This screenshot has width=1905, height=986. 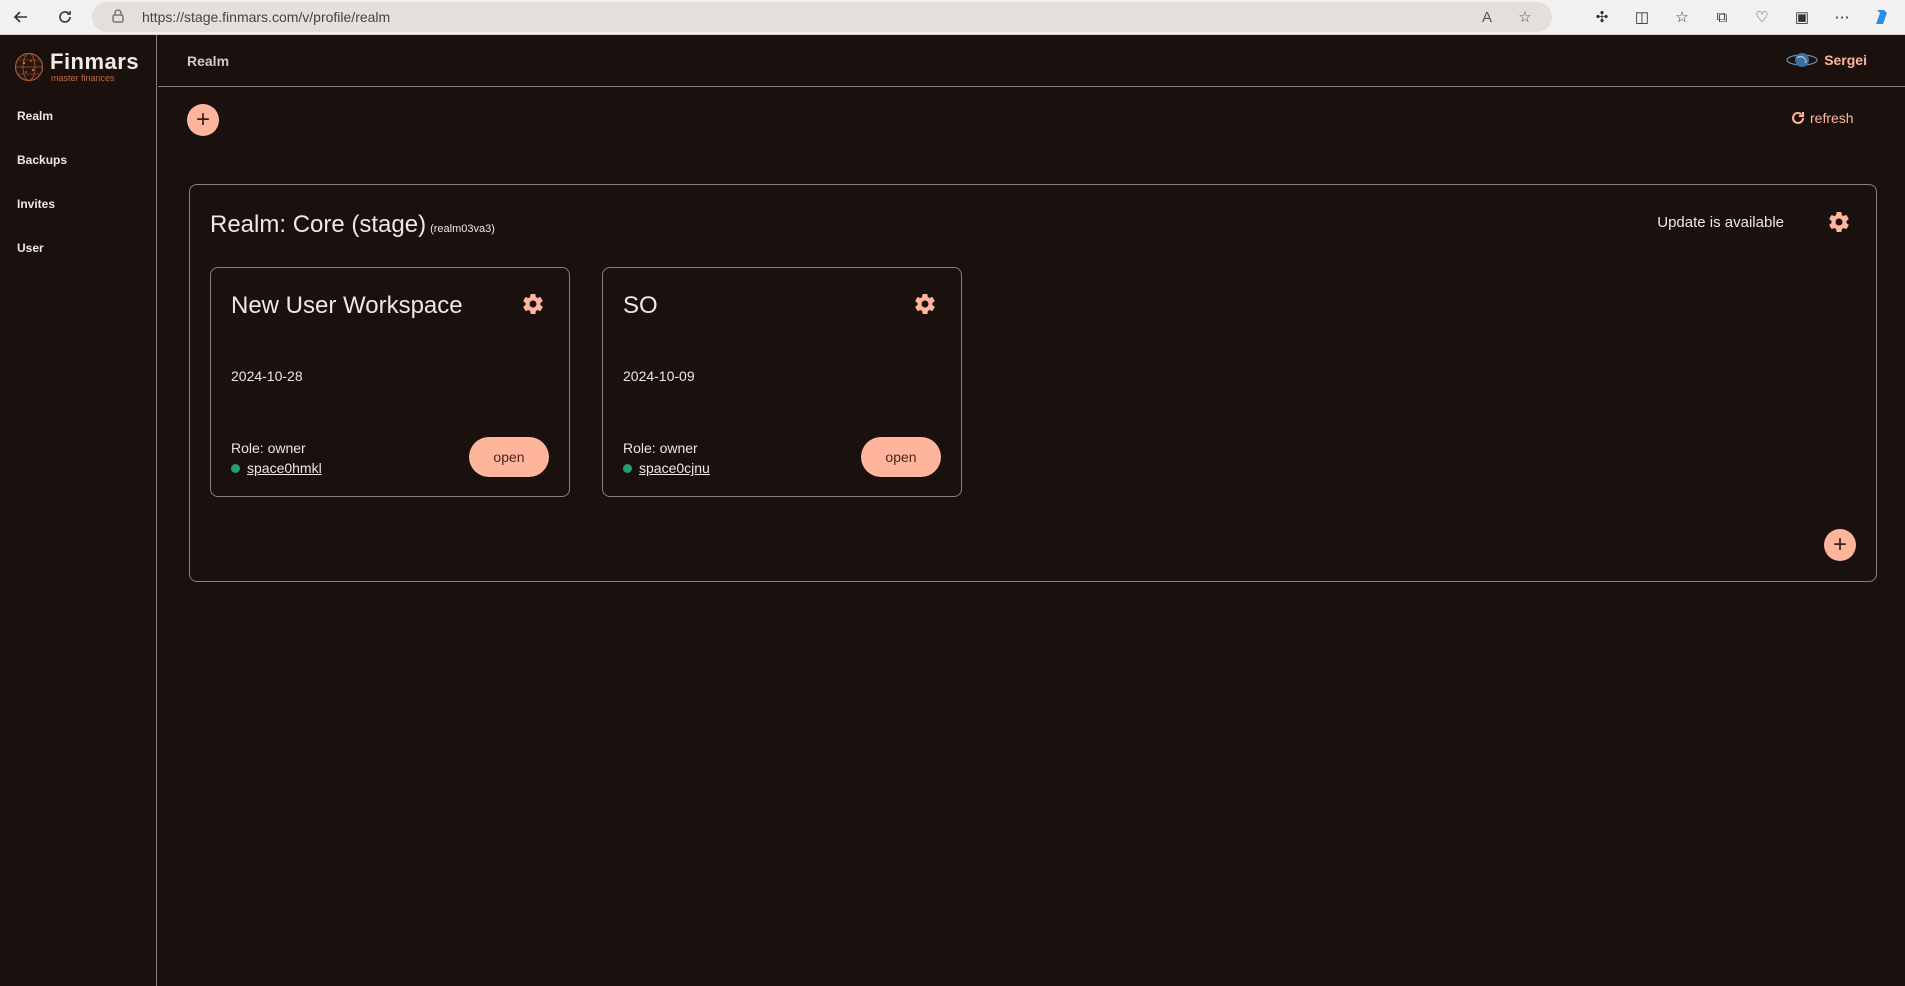 I want to click on user-menu: Sergei, so click(x=1826, y=60).